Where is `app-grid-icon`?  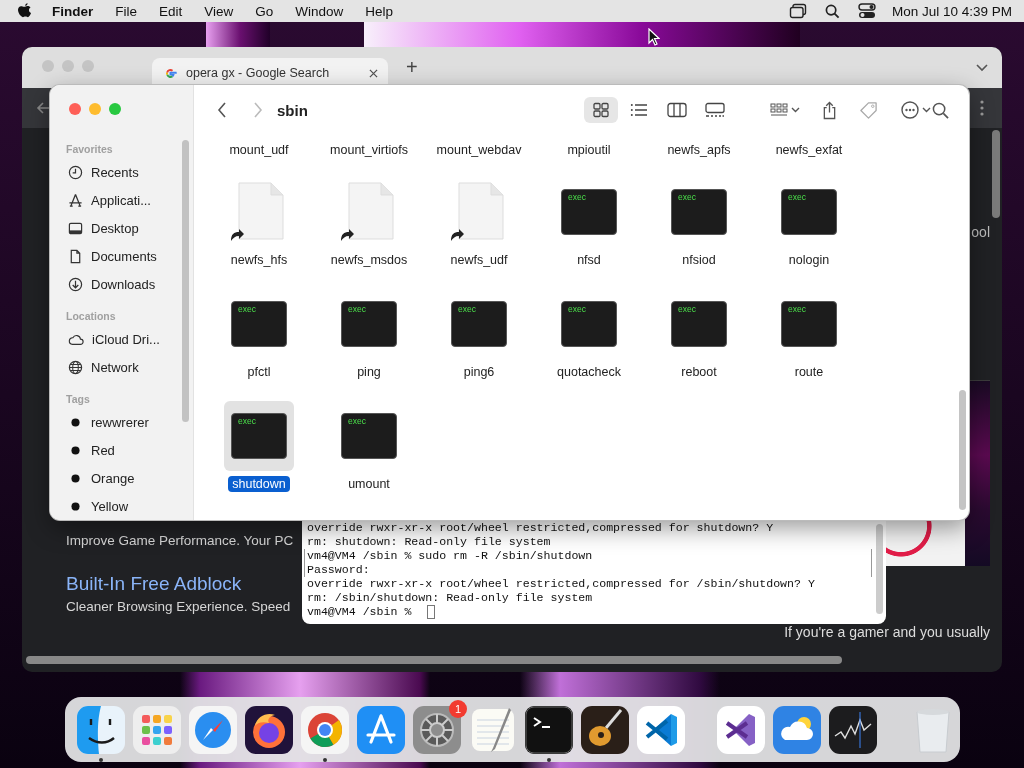
app-grid-icon is located at coordinates (157, 729).